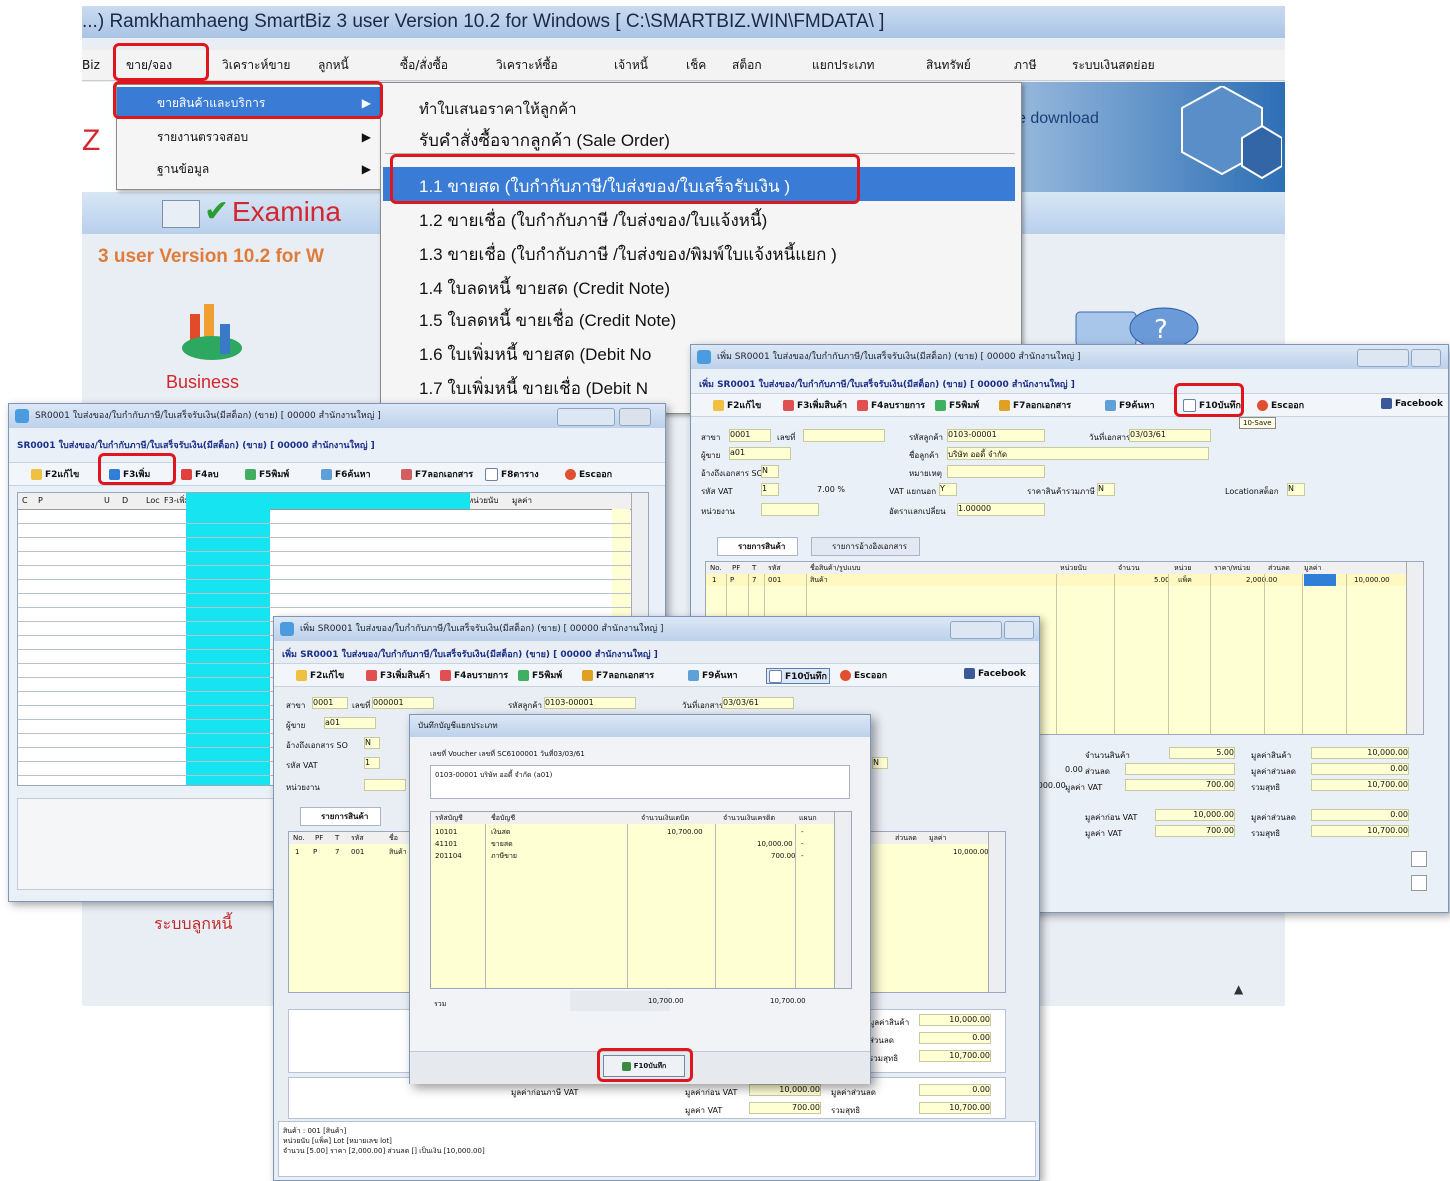  What do you see at coordinates (424, 65) in the screenshot?
I see `menu-purchase: ซื้อ/สั่งซื้อ` at bounding box center [424, 65].